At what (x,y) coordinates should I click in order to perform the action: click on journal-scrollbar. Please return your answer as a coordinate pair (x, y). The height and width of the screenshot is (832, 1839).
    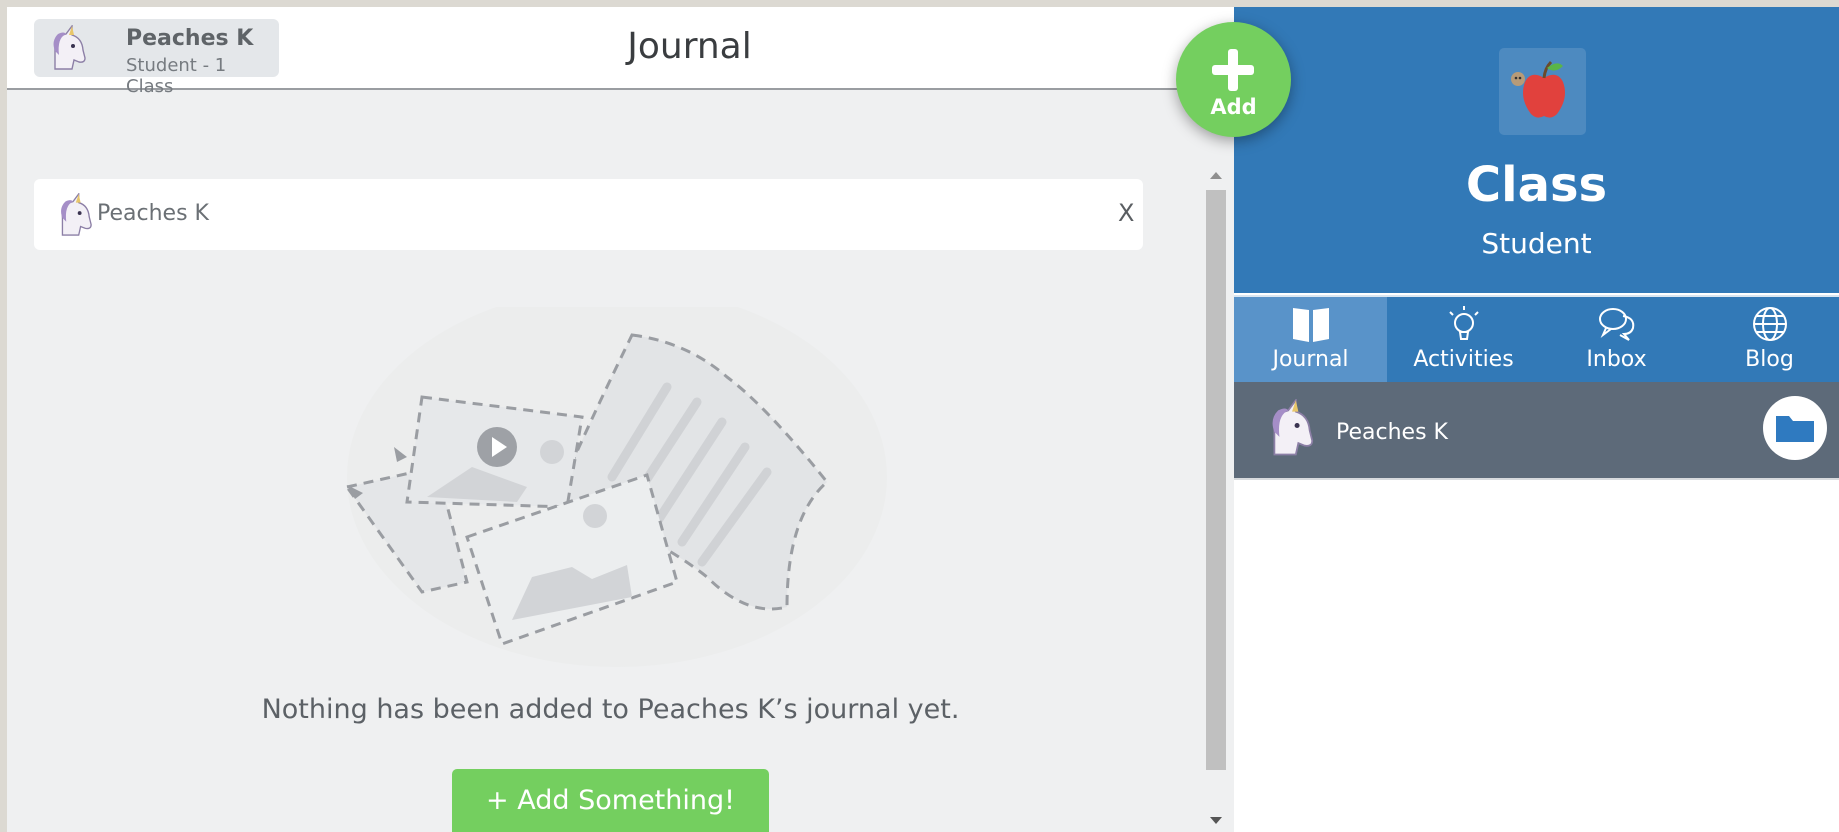
    Looking at the image, I should click on (1216, 502).